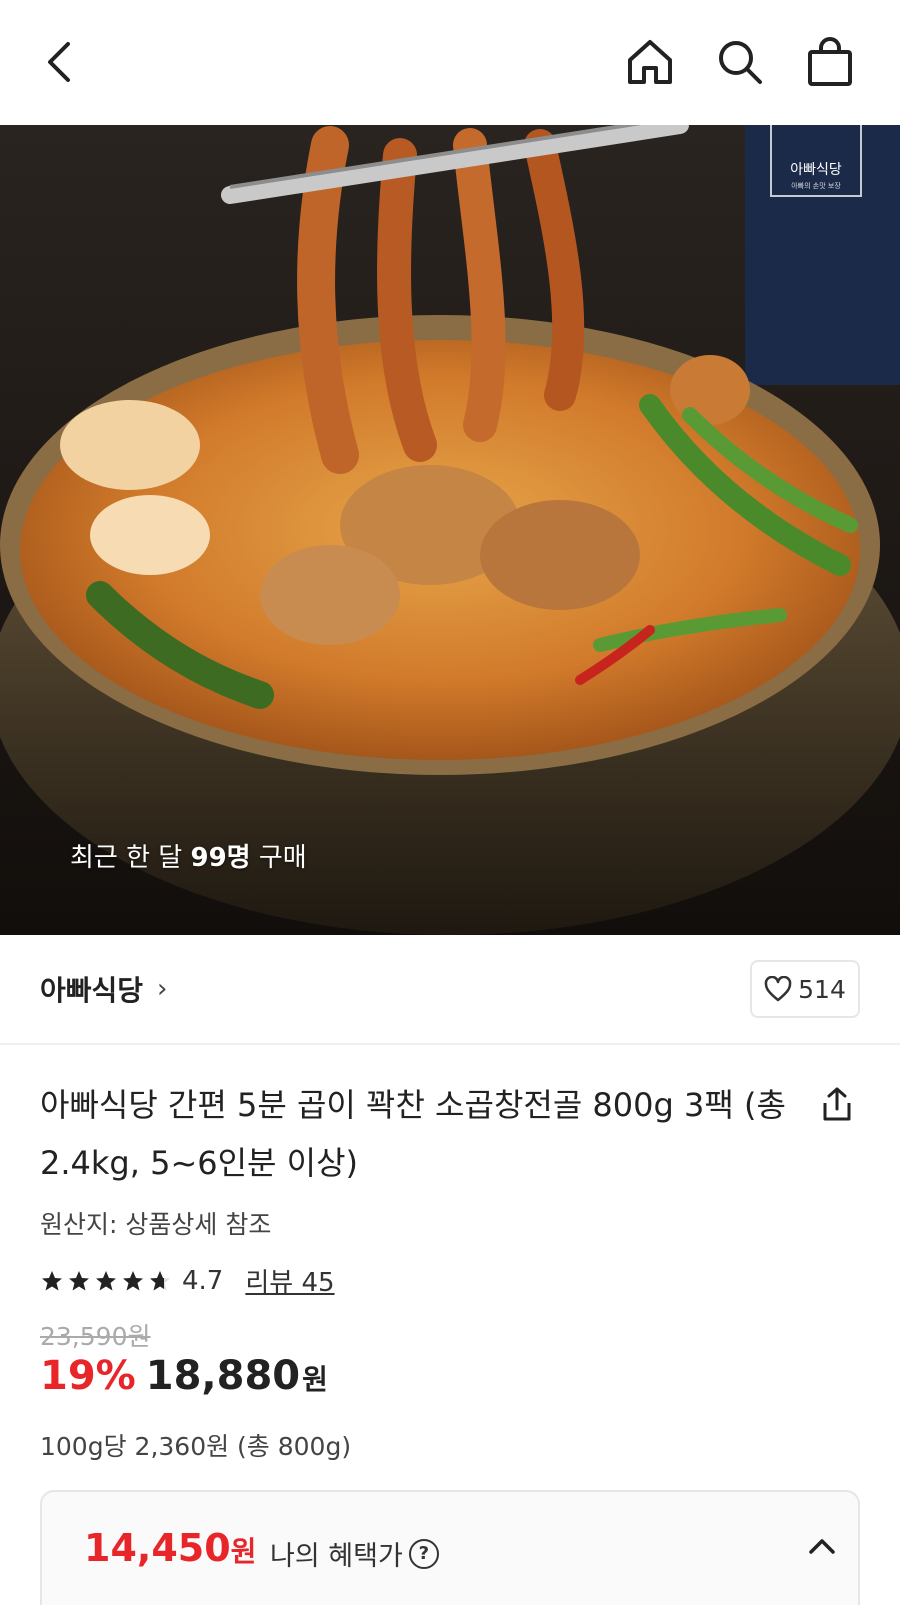 The image size is (900, 1605). I want to click on recent-buyers-text: 최근 한 달 99명 구매, so click(188, 855).